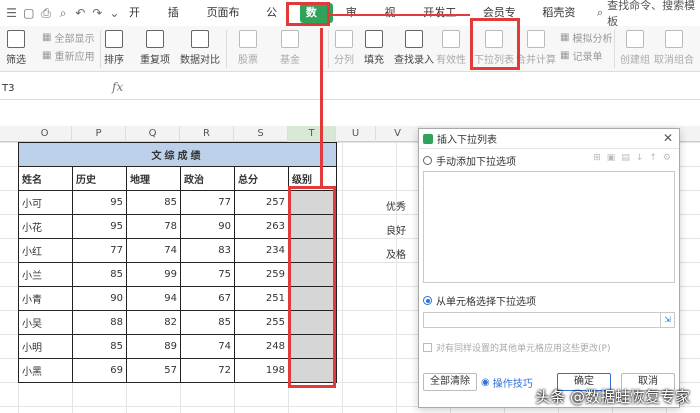  What do you see at coordinates (312, 134) in the screenshot?
I see `column-header-t: T` at bounding box center [312, 134].